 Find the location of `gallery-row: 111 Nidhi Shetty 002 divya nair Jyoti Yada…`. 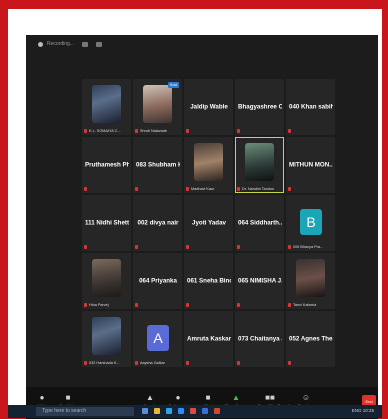

gallery-row: 111 Nidhi Shetty 002 divya nair Jyoti Yada… is located at coordinates (208, 223).